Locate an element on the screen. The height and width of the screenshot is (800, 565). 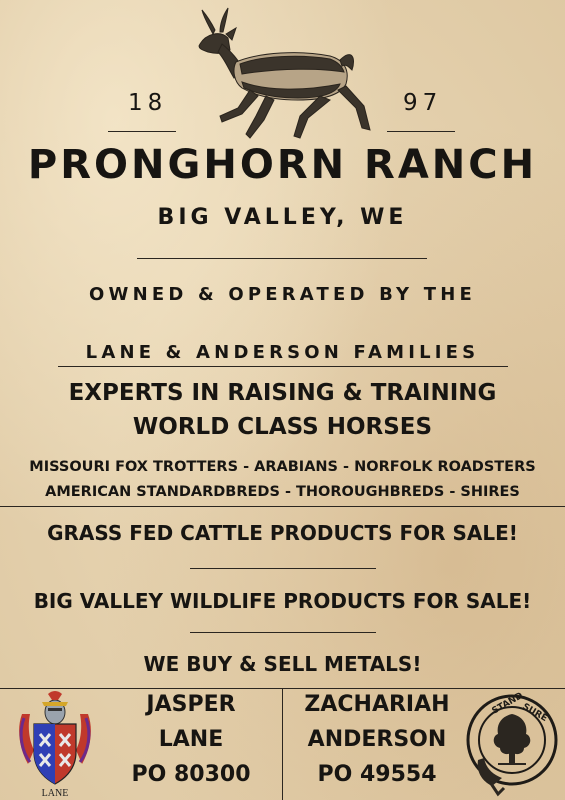
contact-po-box: PO 49554 is located at coordinates (377, 774).